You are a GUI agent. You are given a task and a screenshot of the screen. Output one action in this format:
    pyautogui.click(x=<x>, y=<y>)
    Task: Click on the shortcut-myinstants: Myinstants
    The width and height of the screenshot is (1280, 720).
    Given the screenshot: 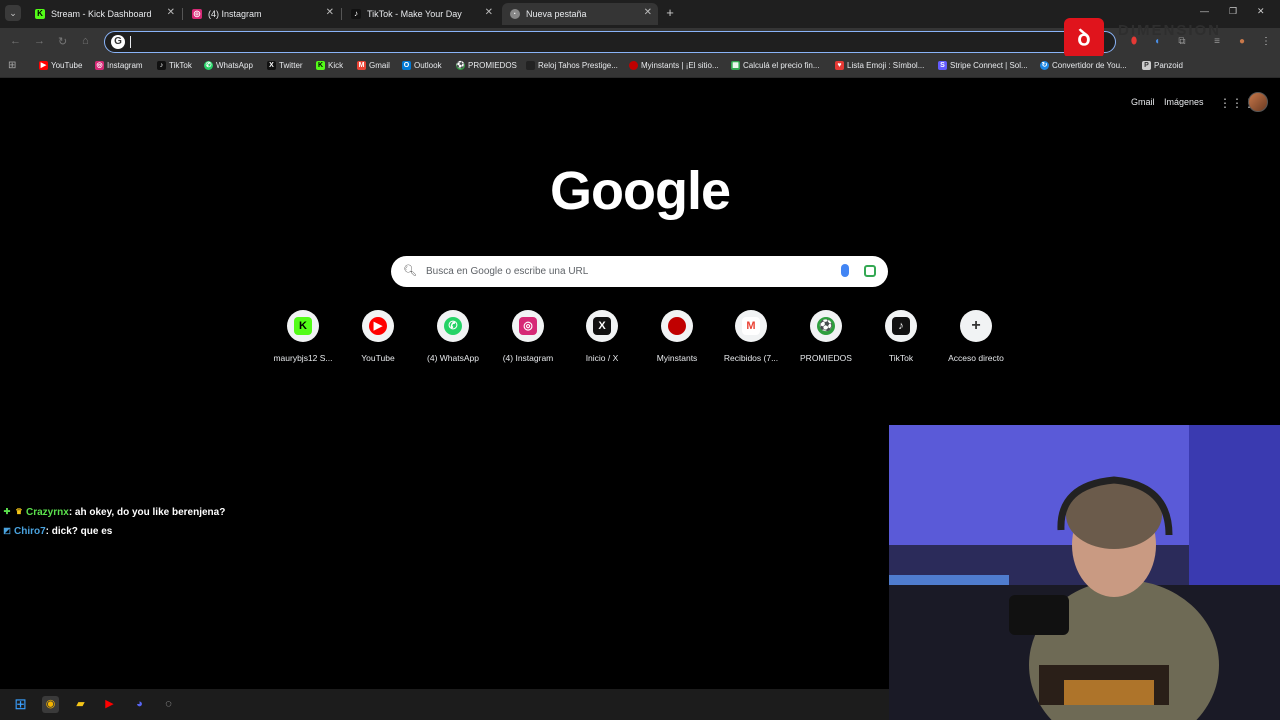 What is the action you would take?
    pyautogui.click(x=677, y=340)
    